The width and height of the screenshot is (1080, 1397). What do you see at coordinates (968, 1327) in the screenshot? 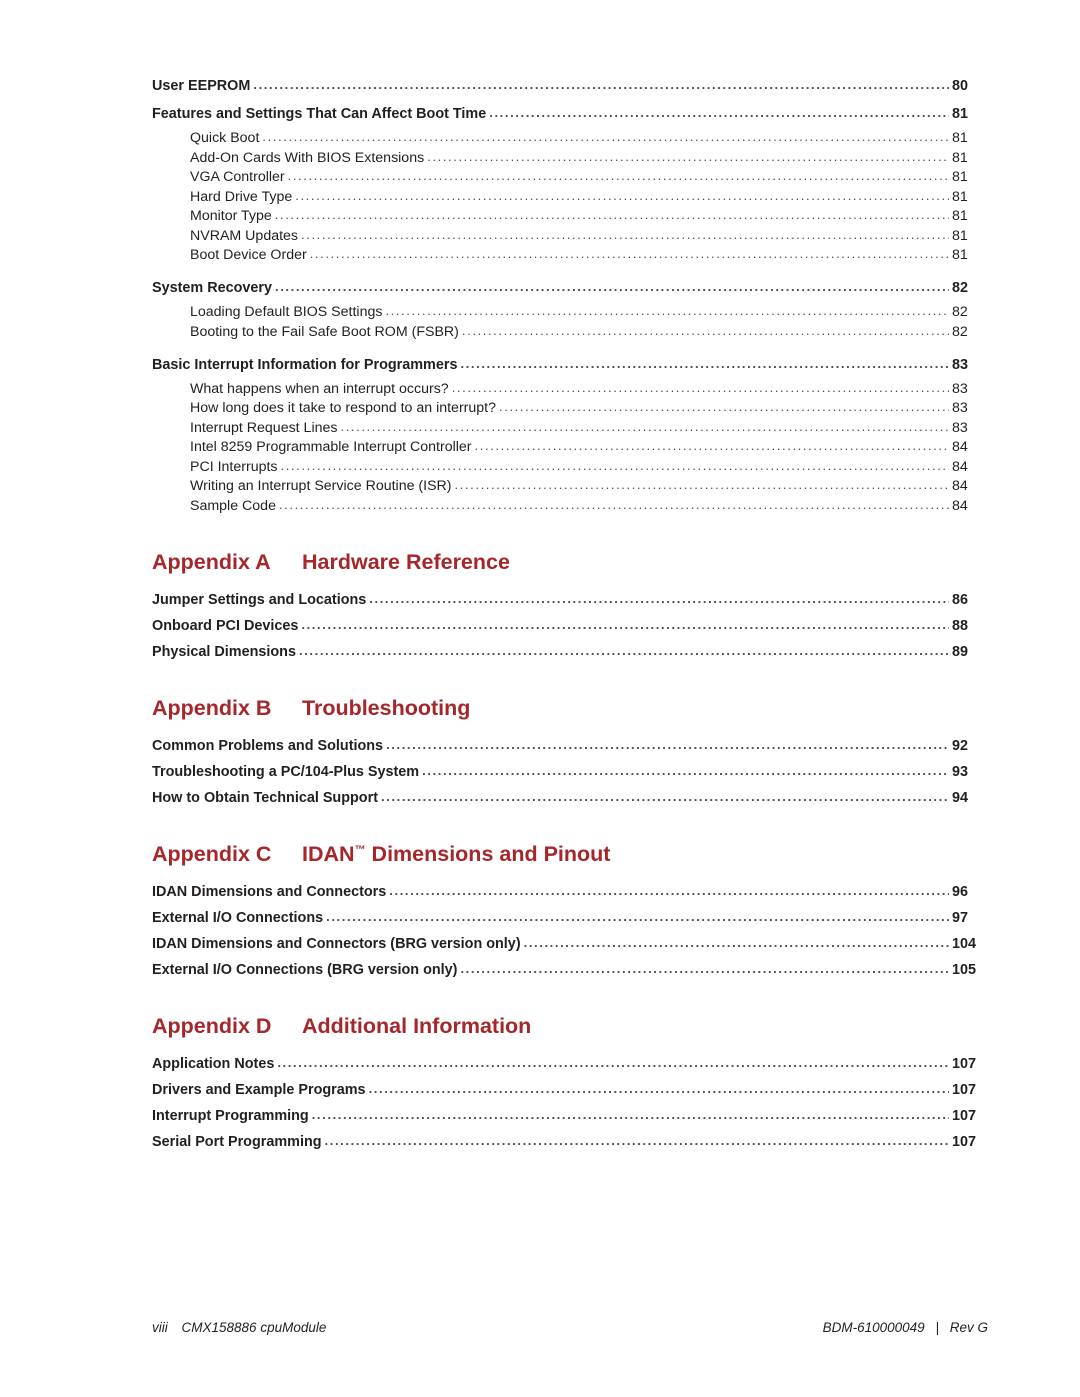
I see `footer-revision: Rev G` at bounding box center [968, 1327].